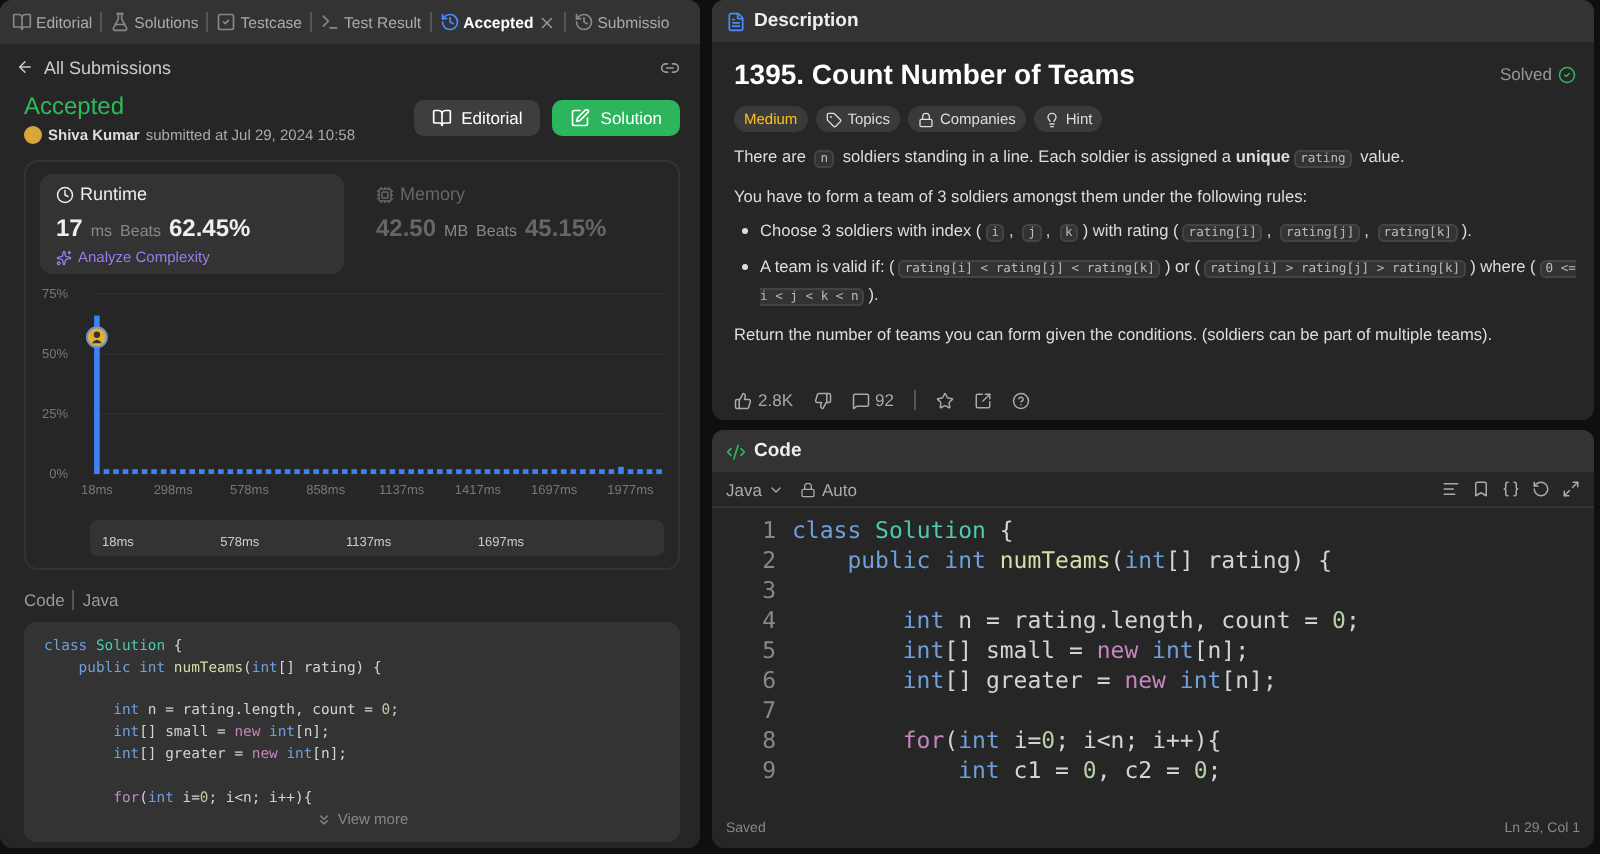  What do you see at coordinates (944, 400) in the screenshot?
I see `star-icon` at bounding box center [944, 400].